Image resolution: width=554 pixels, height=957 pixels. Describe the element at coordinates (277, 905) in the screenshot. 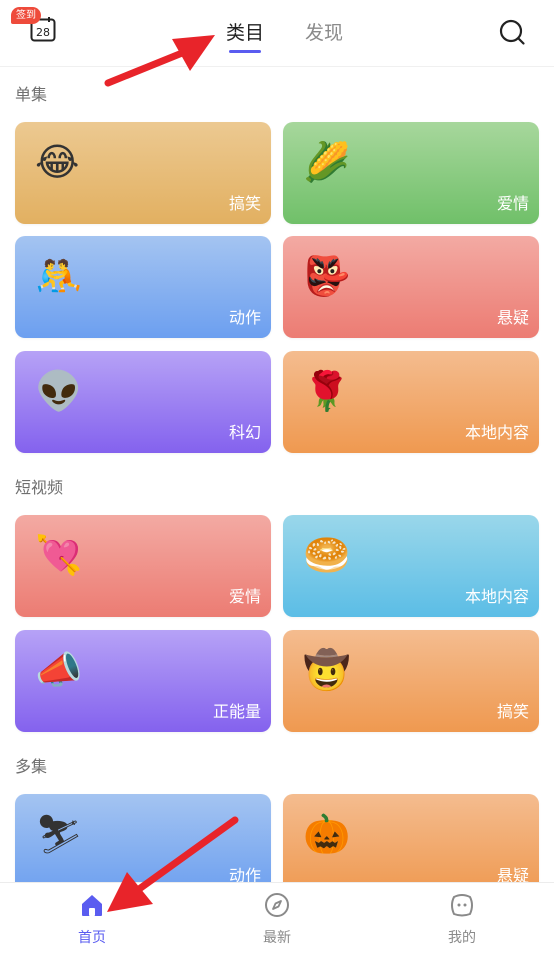

I see `compass-icon` at that location.